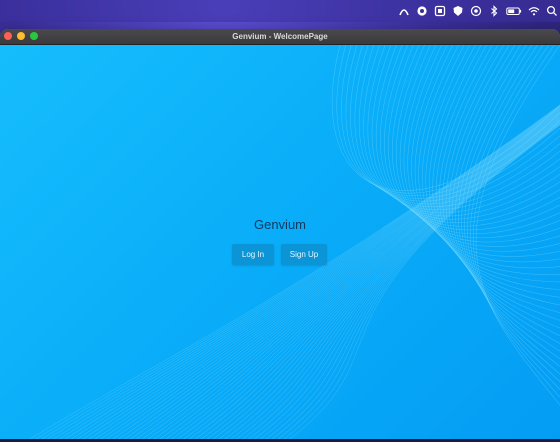 This screenshot has width=560, height=442. I want to click on app-icon, so click(404, 11).